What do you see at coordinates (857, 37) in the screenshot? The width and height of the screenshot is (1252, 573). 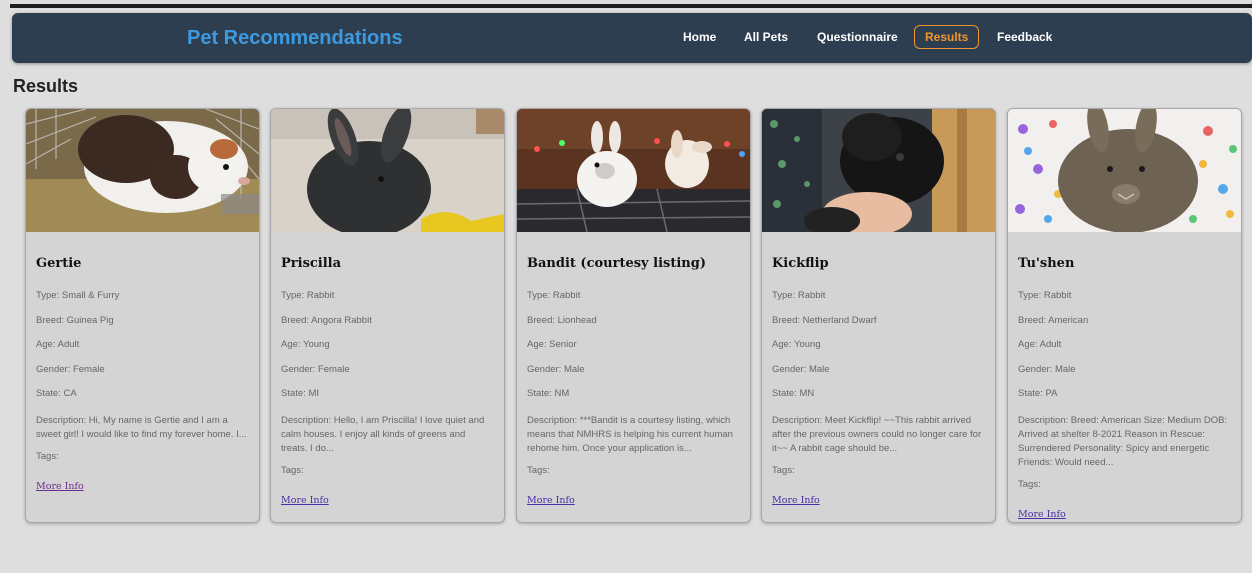 I see `nav-link-questionnaire: Questionnaire` at bounding box center [857, 37].